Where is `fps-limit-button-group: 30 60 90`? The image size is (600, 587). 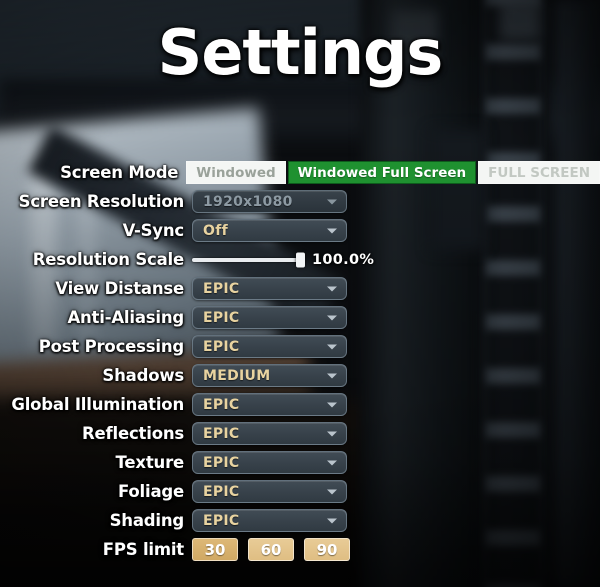 fps-limit-button-group: 30 60 90 is located at coordinates (271, 549).